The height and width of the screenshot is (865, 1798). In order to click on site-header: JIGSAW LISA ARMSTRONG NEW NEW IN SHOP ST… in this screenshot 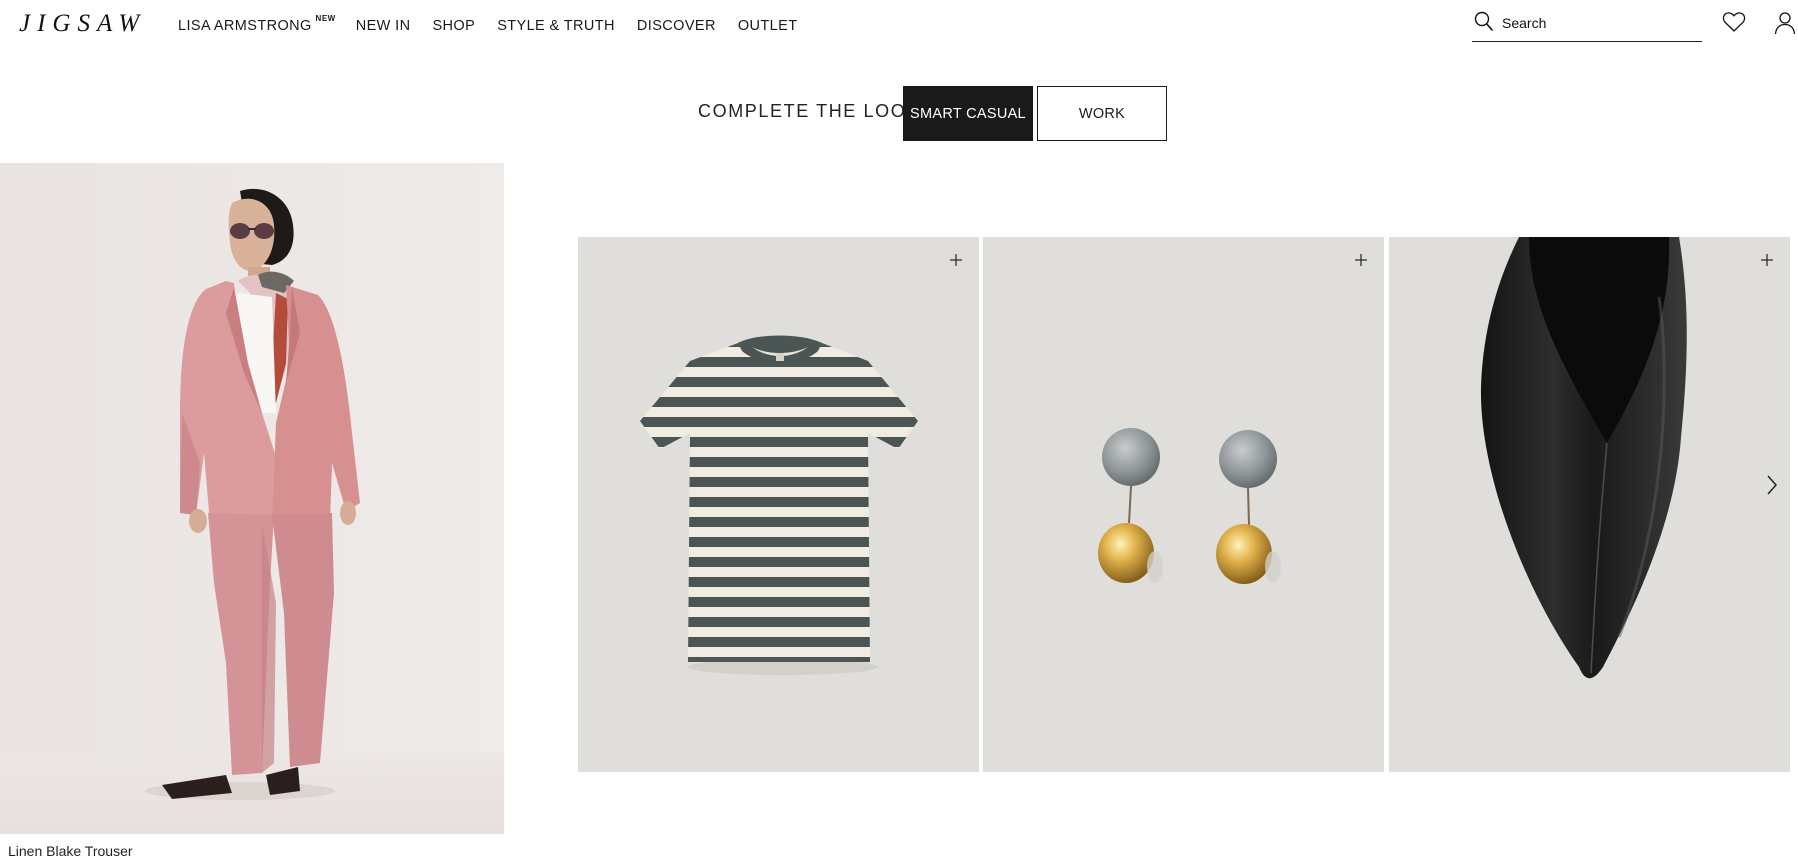, I will do `click(899, 26)`.